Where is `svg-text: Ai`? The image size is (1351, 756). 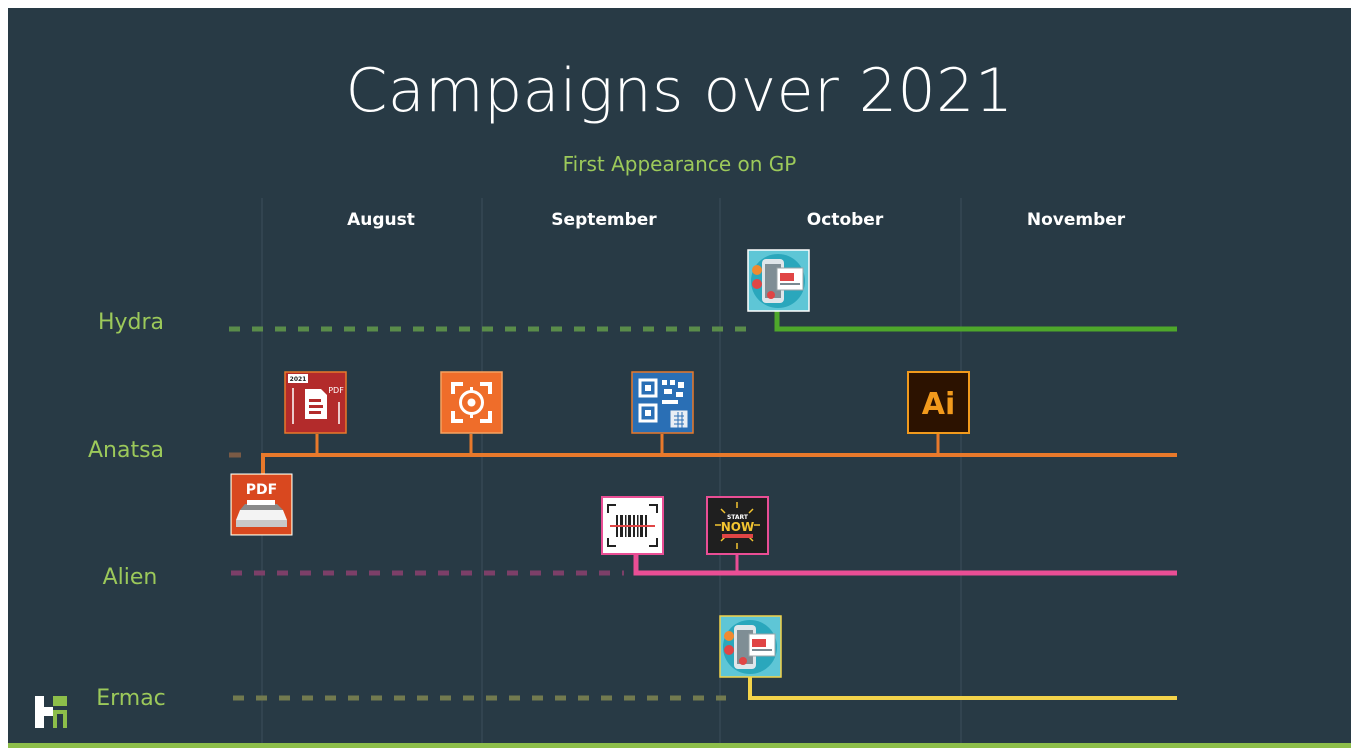
svg-text: Ai is located at coordinates (939, 404).